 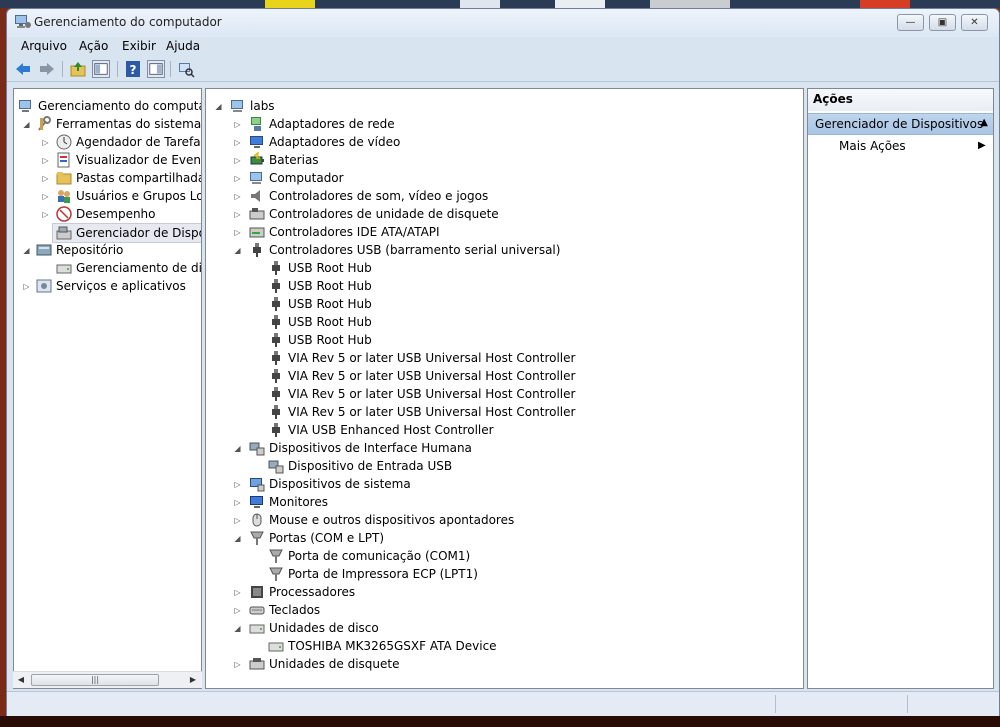 I want to click on tree-item-task-scheduler: ▷ Agendador de Tarefas, so click(x=107, y=142).